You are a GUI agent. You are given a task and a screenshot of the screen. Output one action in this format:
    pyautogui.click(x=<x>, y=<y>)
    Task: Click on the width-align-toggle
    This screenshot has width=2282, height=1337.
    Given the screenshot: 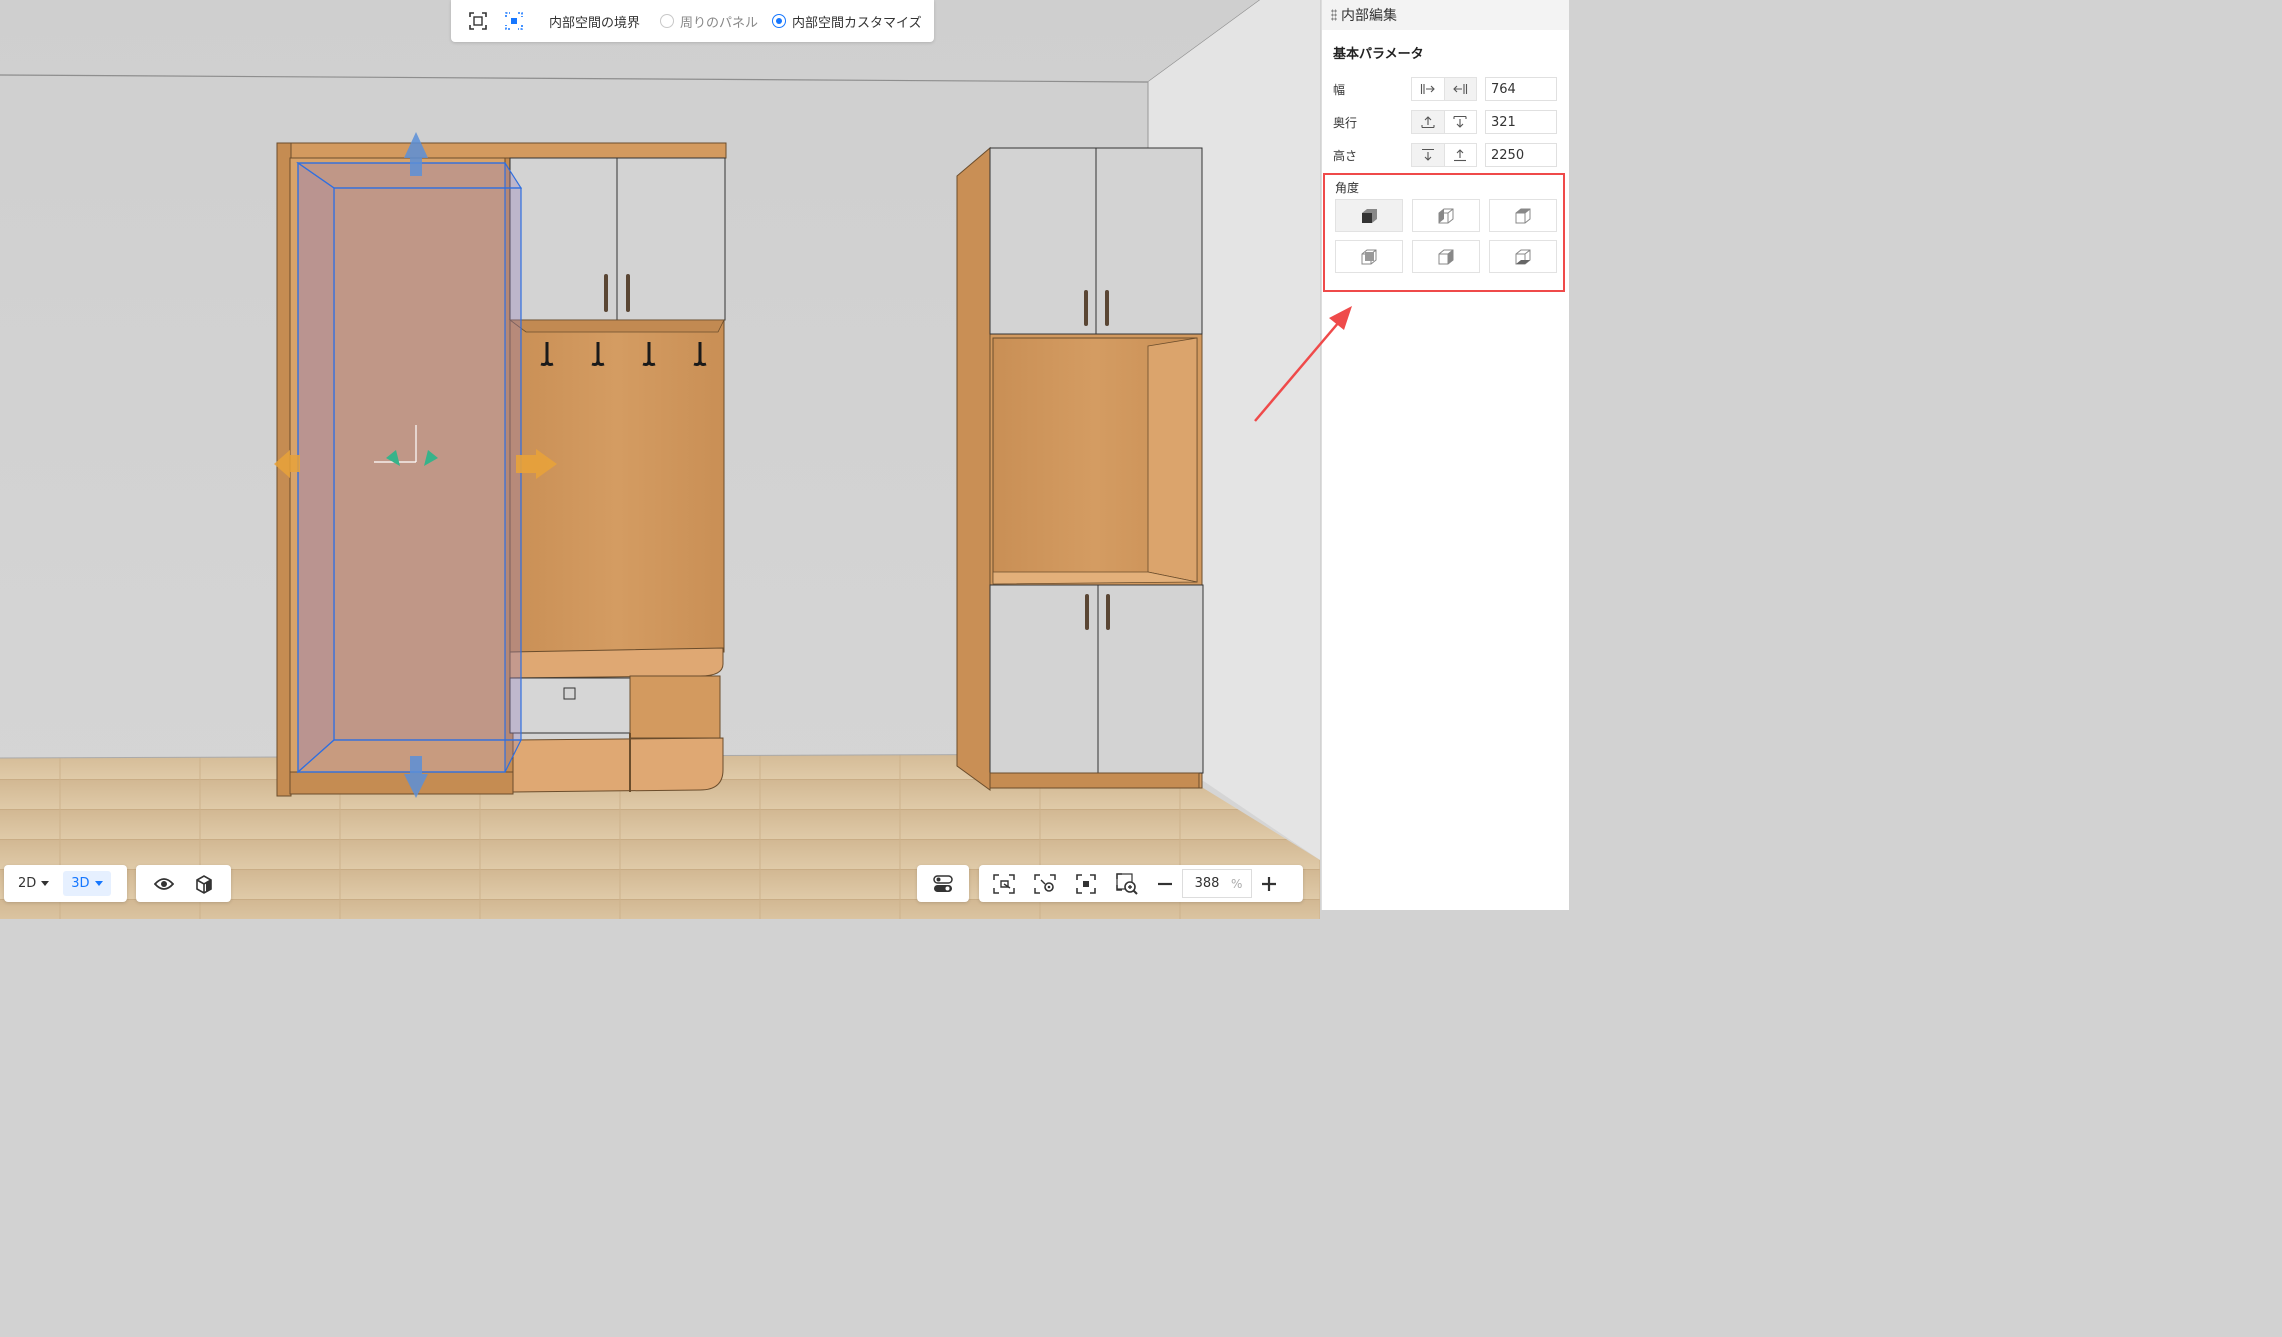 What is the action you would take?
    pyautogui.click(x=1444, y=89)
    